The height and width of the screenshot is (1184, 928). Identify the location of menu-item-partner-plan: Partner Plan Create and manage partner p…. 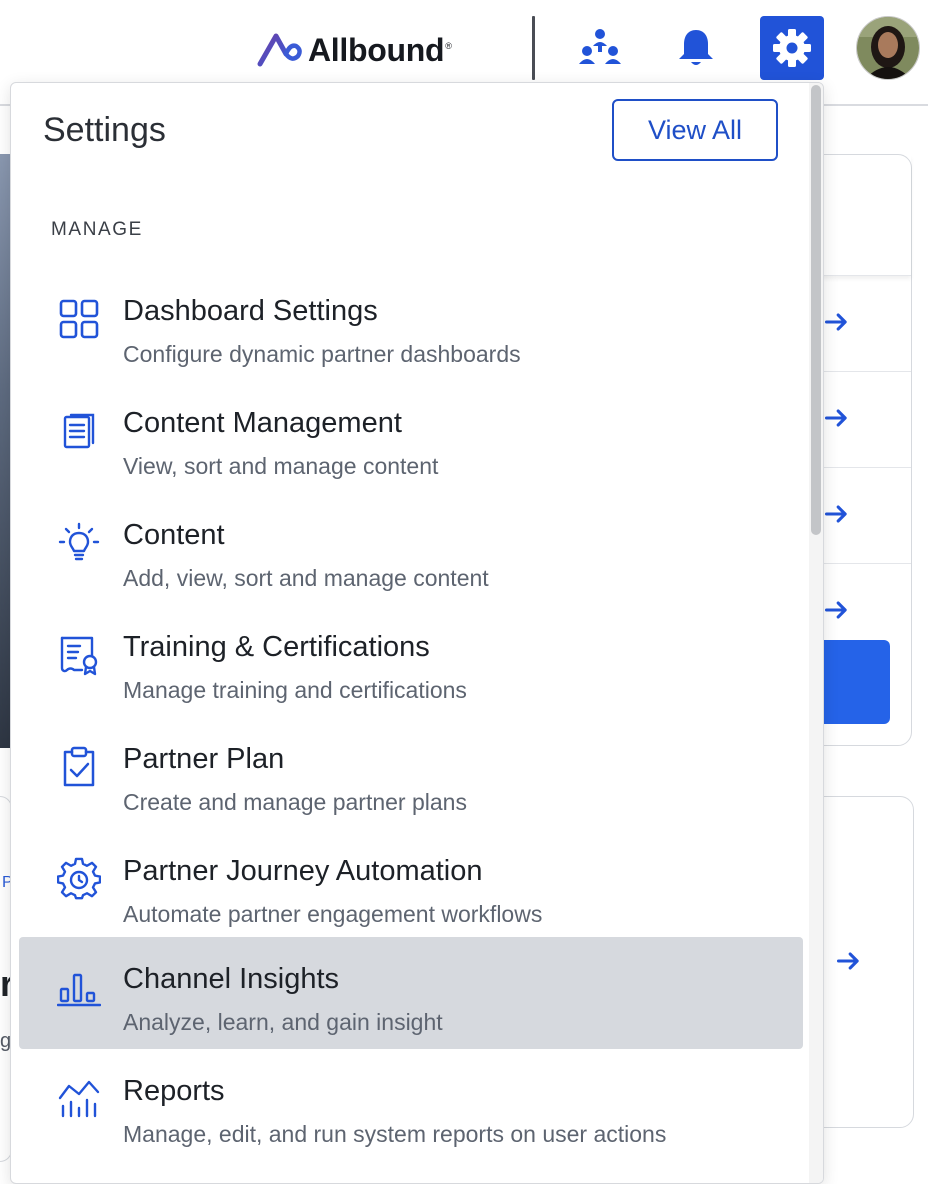
(411, 773).